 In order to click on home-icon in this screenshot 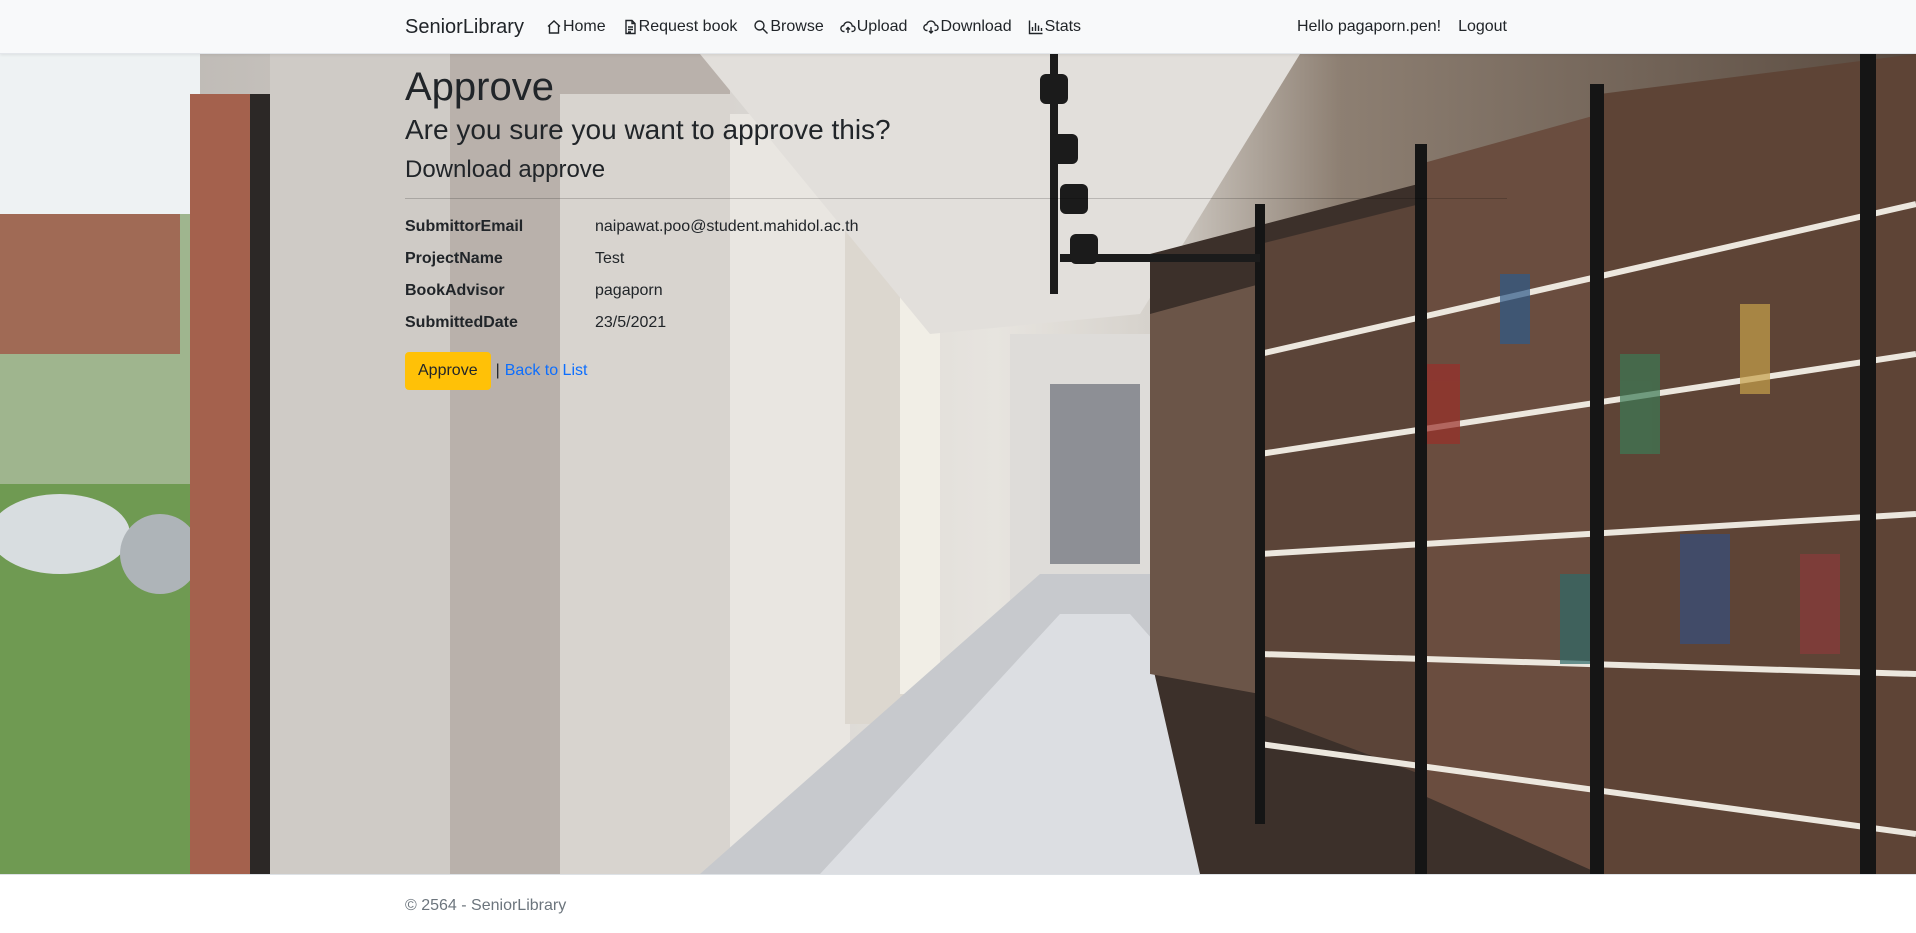, I will do `click(554, 27)`.